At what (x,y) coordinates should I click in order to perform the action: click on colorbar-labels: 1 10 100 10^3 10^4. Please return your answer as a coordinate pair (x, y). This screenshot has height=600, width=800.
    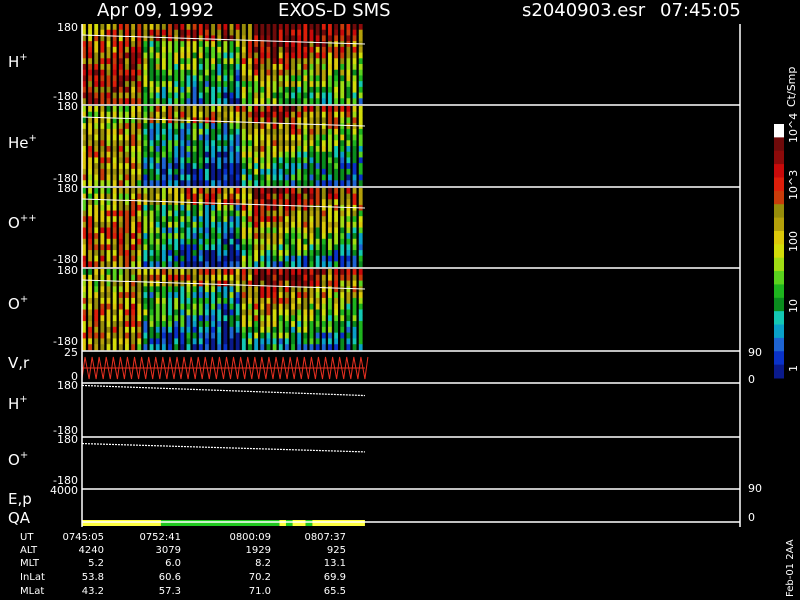
    Looking at the image, I should click on (793, 242).